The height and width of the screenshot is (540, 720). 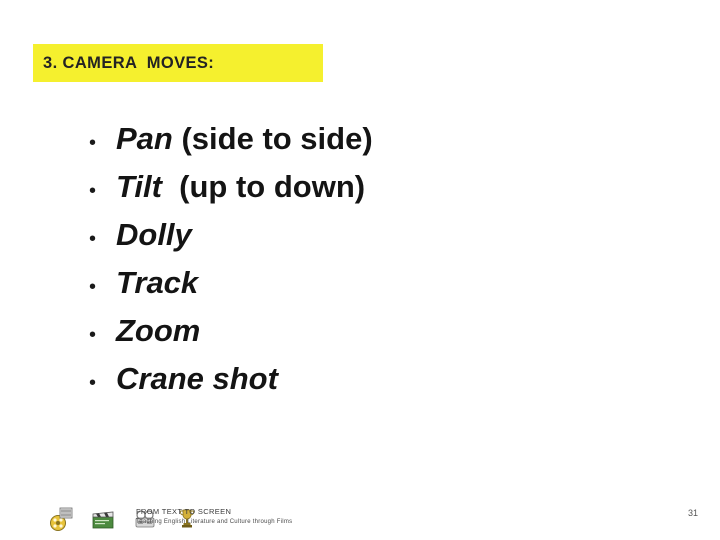 I want to click on film-reel-icon, so click(x=61, y=519).